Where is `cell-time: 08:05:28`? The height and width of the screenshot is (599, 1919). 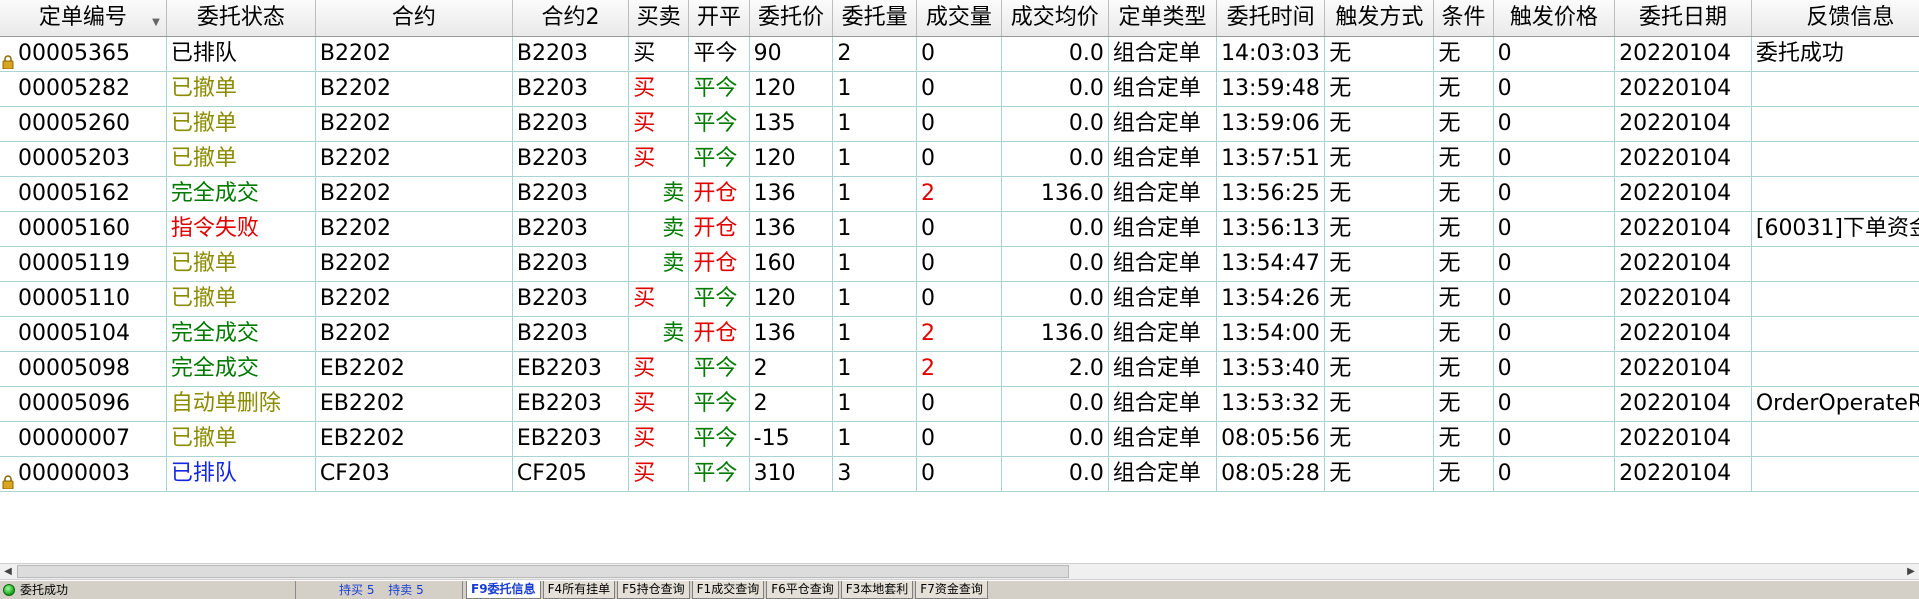
cell-time: 08:05:28 is located at coordinates (1271, 474).